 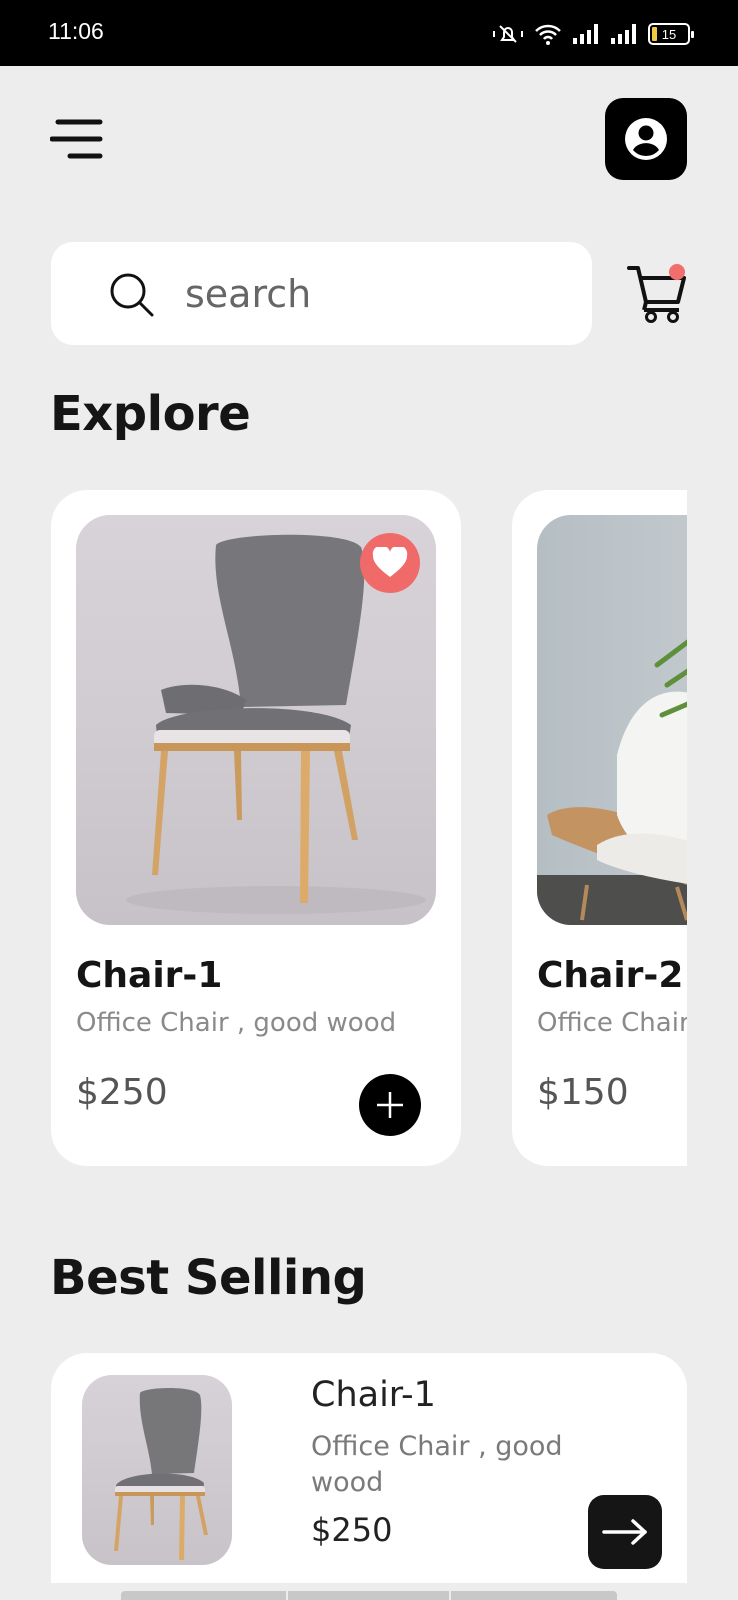 I want to click on view-product-button, so click(x=625, y=1532).